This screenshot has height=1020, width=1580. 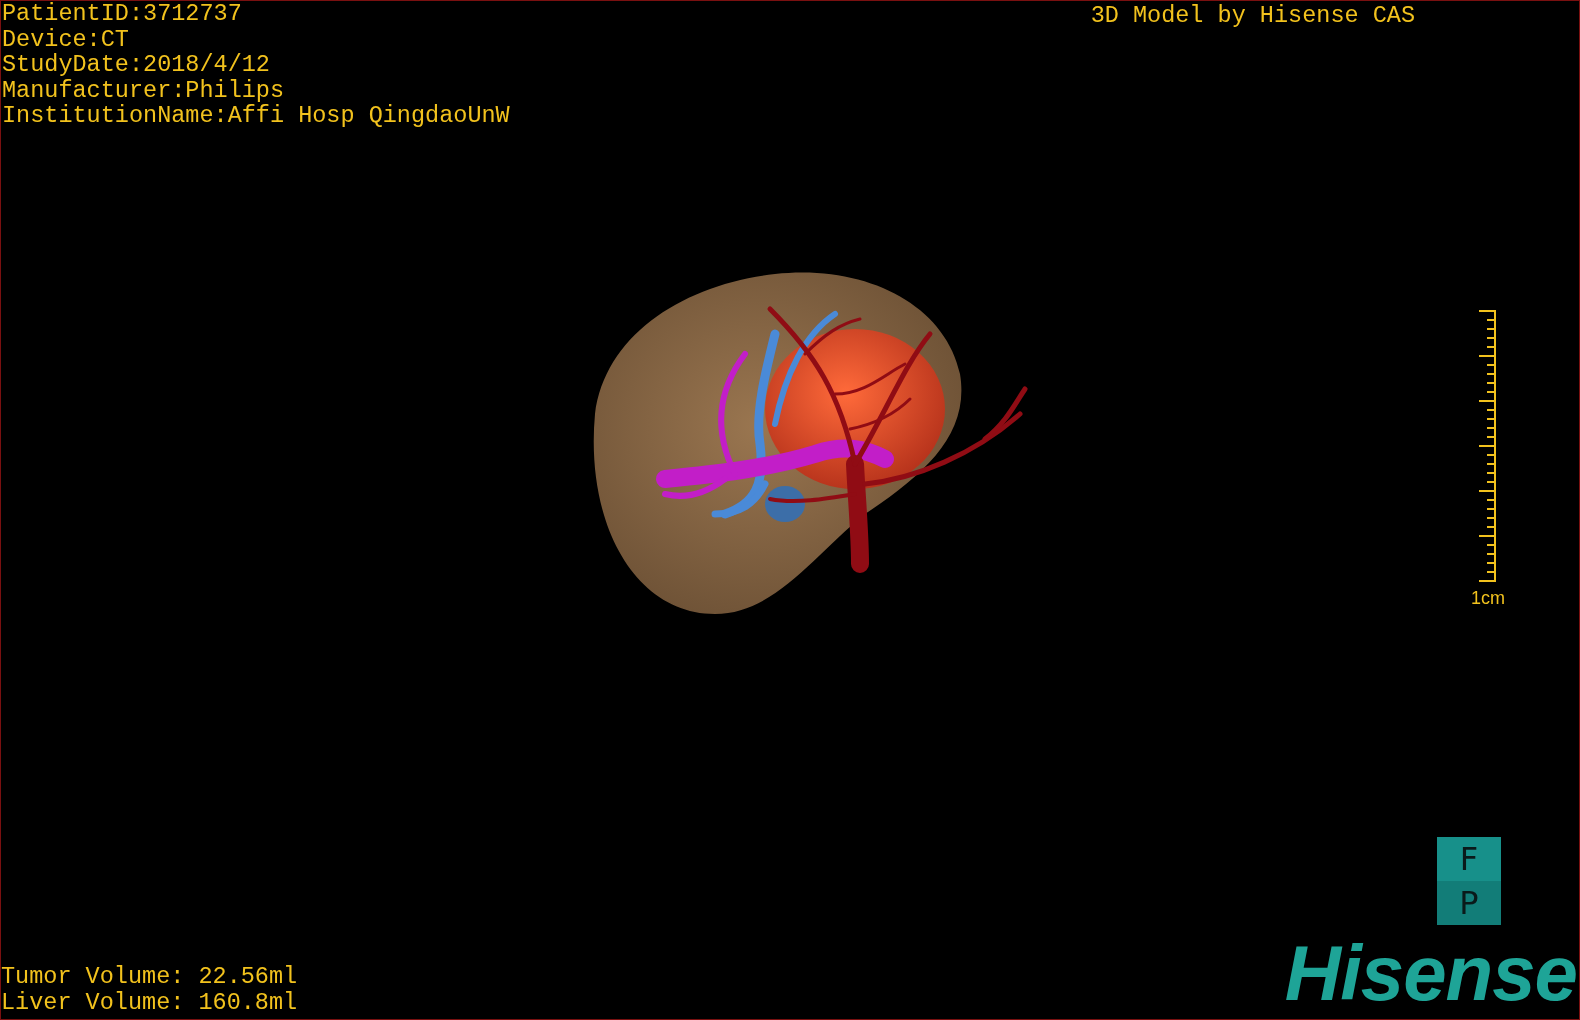 I want to click on volume-reading: Tumor Volume: 22.56ml, so click(x=149, y=977).